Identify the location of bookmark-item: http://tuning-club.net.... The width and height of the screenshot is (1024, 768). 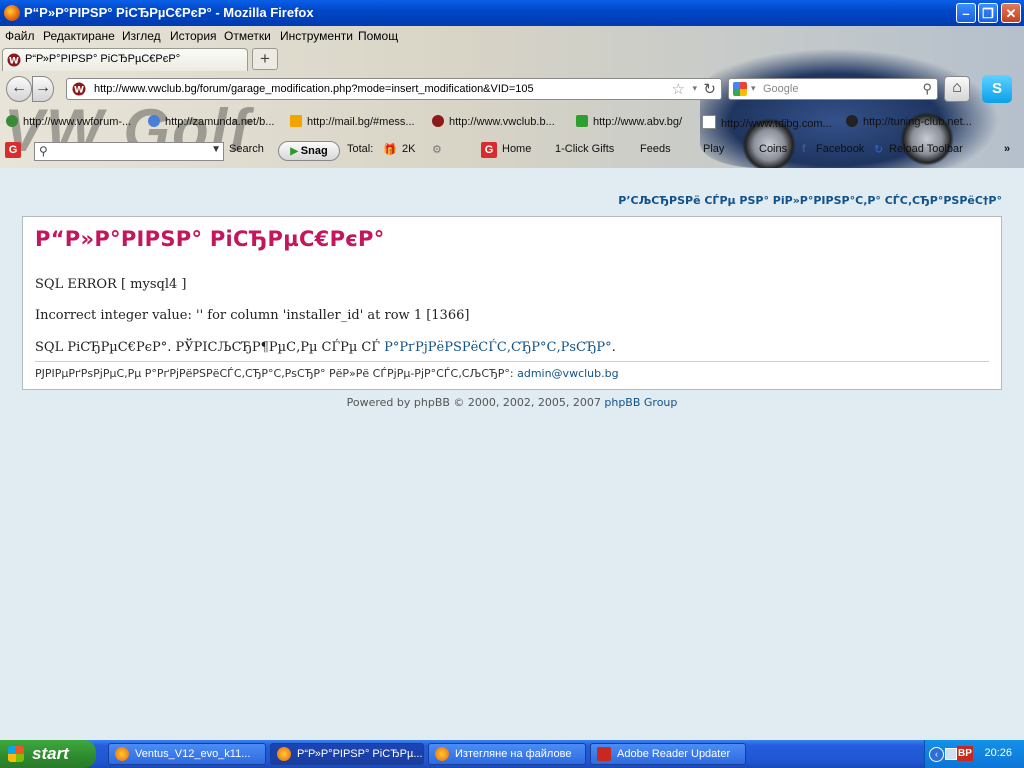
(909, 121).